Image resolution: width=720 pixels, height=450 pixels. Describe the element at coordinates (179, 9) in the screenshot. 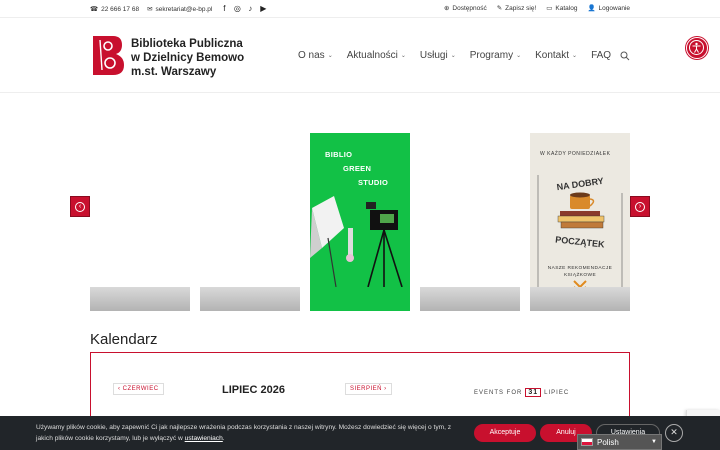

I see `email-link: ✉ sekretariat@e-bp.pl` at that location.